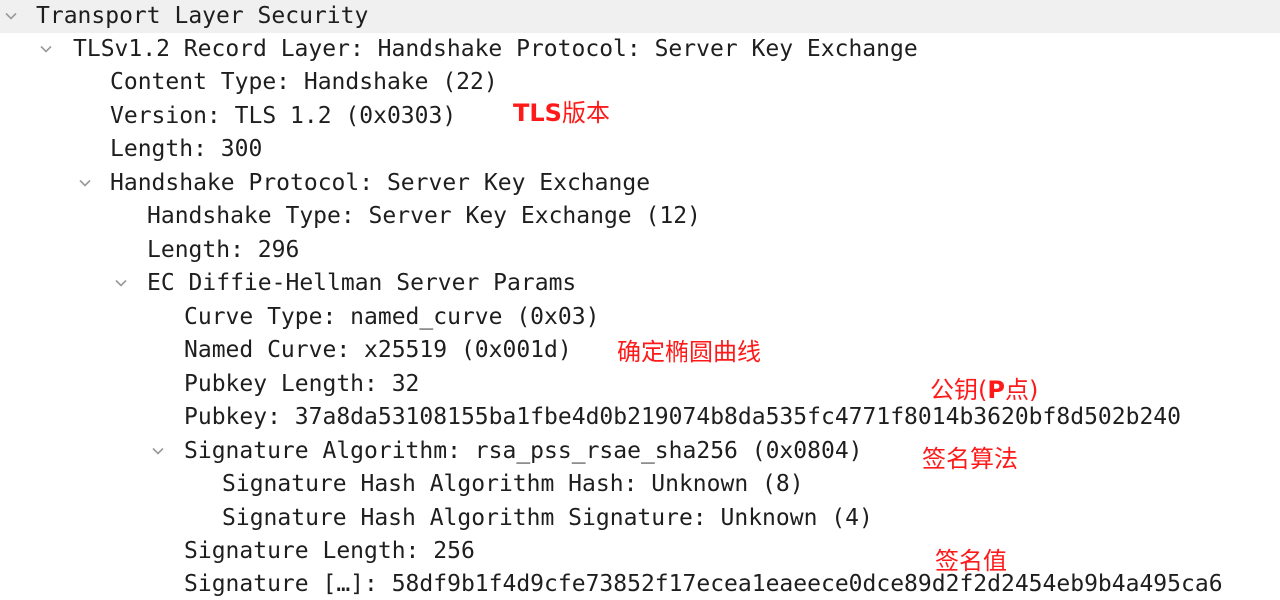 This screenshot has width=1280, height=600. Describe the element at coordinates (537, 113) in the screenshot. I see `annotation-tls-version-latin: TLS` at that location.